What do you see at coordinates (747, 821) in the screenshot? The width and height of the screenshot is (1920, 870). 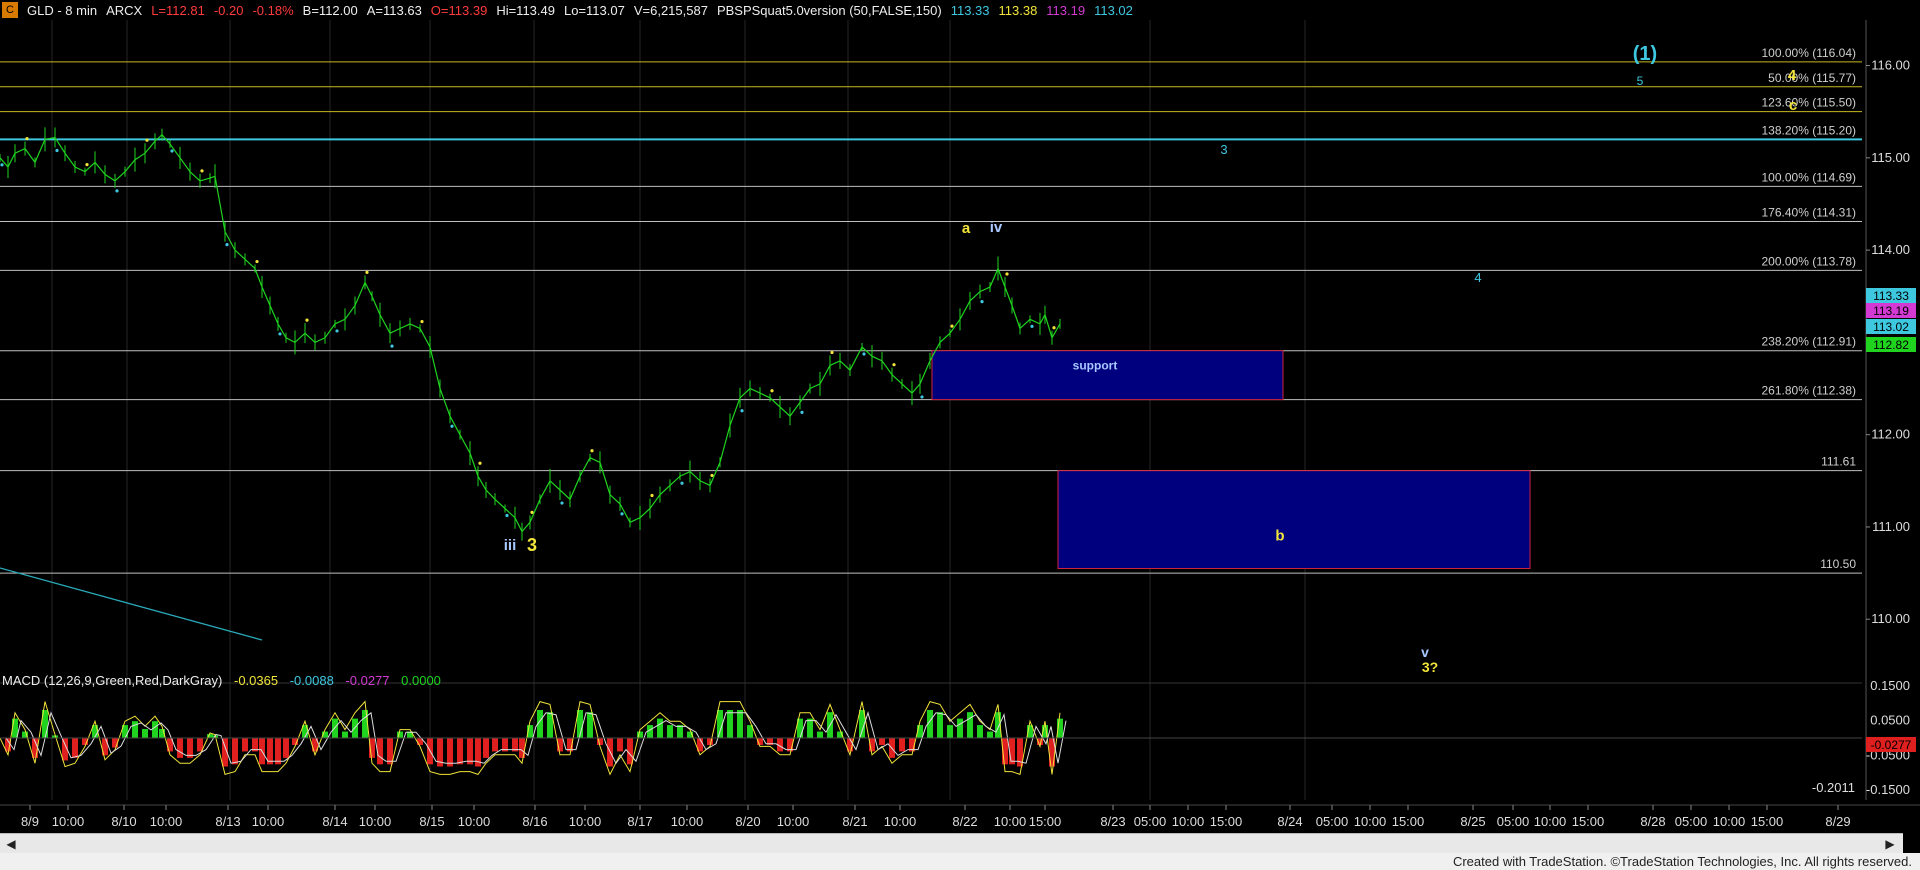 I see `time-tick-label: 8/20` at bounding box center [747, 821].